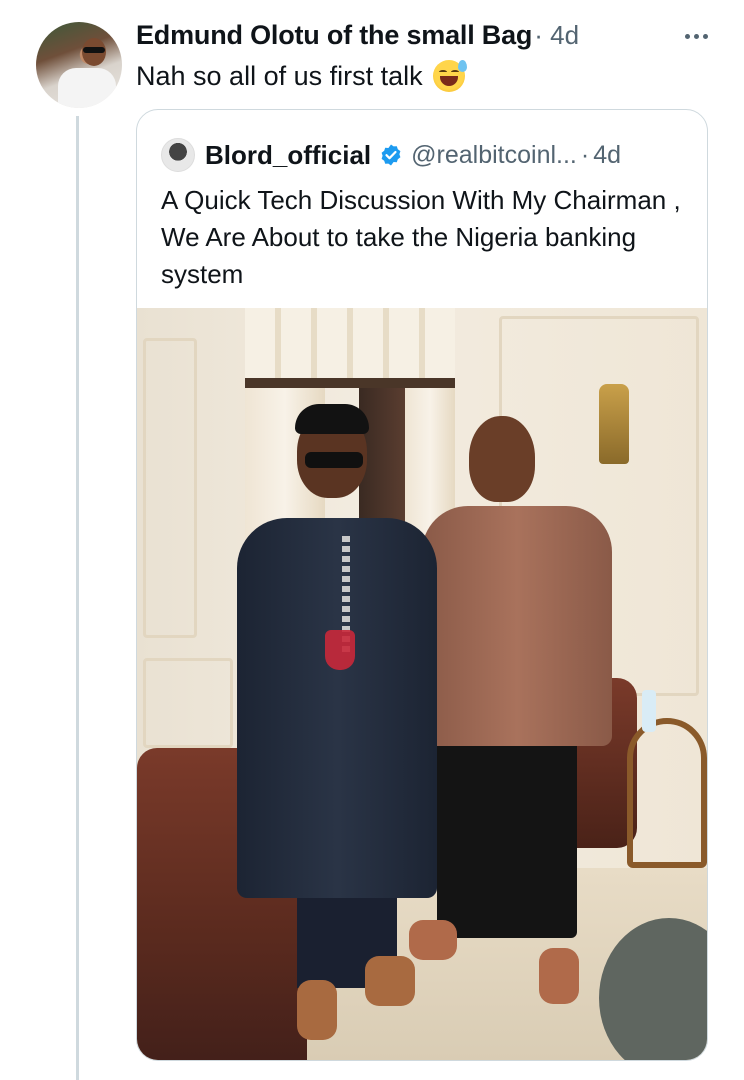 Image resolution: width=744 pixels, height=1080 pixels. I want to click on curtain-valance, so click(350, 348).